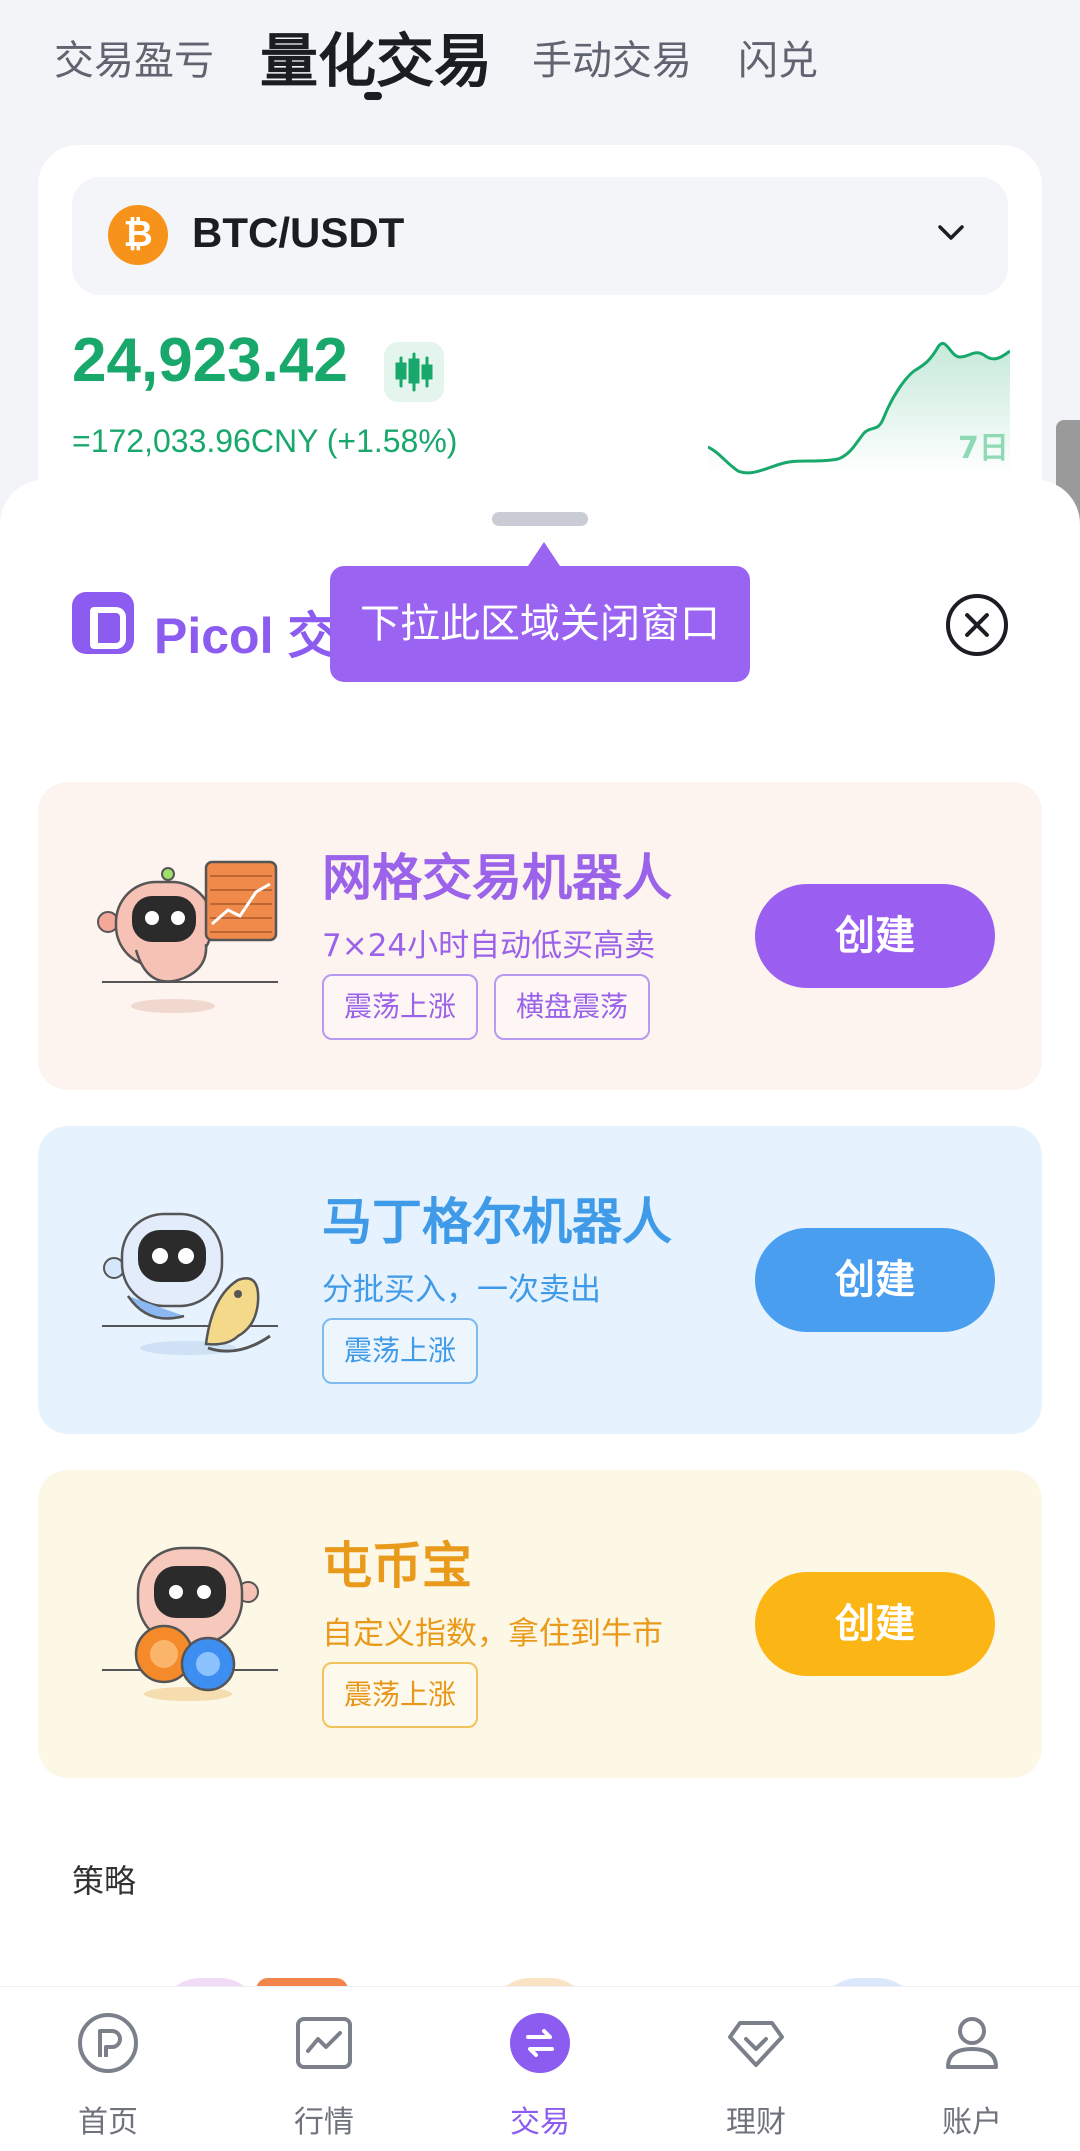 The height and width of the screenshot is (2151, 1080). I want to click on tab-manual-trading: 手动交易, so click(612, 57).